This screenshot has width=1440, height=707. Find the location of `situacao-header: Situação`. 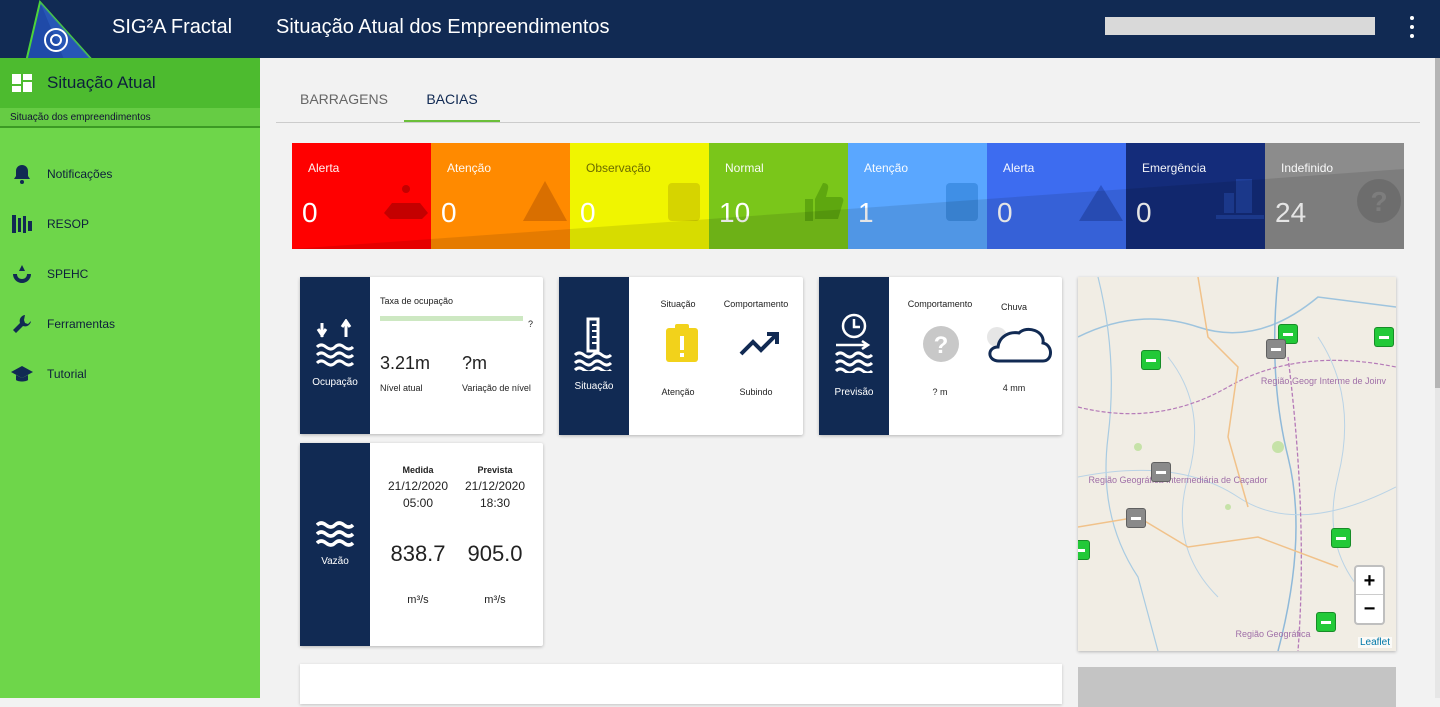

situacao-header: Situação is located at coordinates (678, 304).